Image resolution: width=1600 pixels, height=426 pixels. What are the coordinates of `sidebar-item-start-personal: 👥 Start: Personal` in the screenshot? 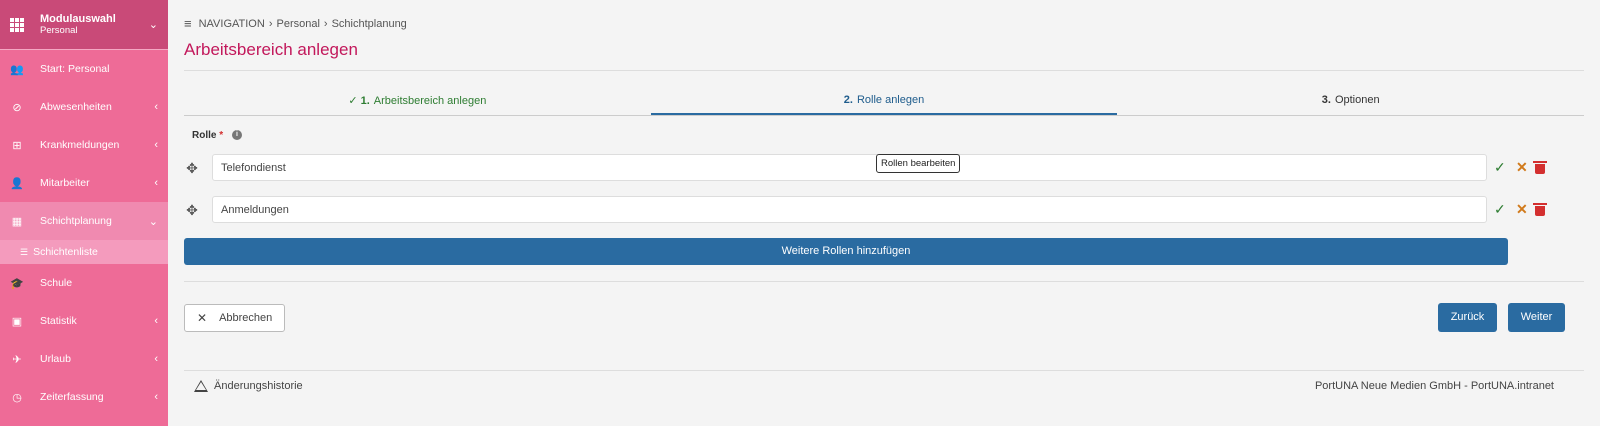 It's located at (84, 69).